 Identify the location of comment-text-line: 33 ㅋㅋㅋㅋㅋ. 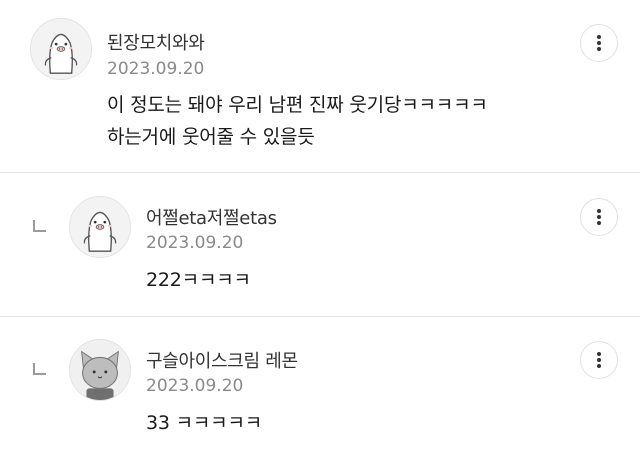
(204, 423).